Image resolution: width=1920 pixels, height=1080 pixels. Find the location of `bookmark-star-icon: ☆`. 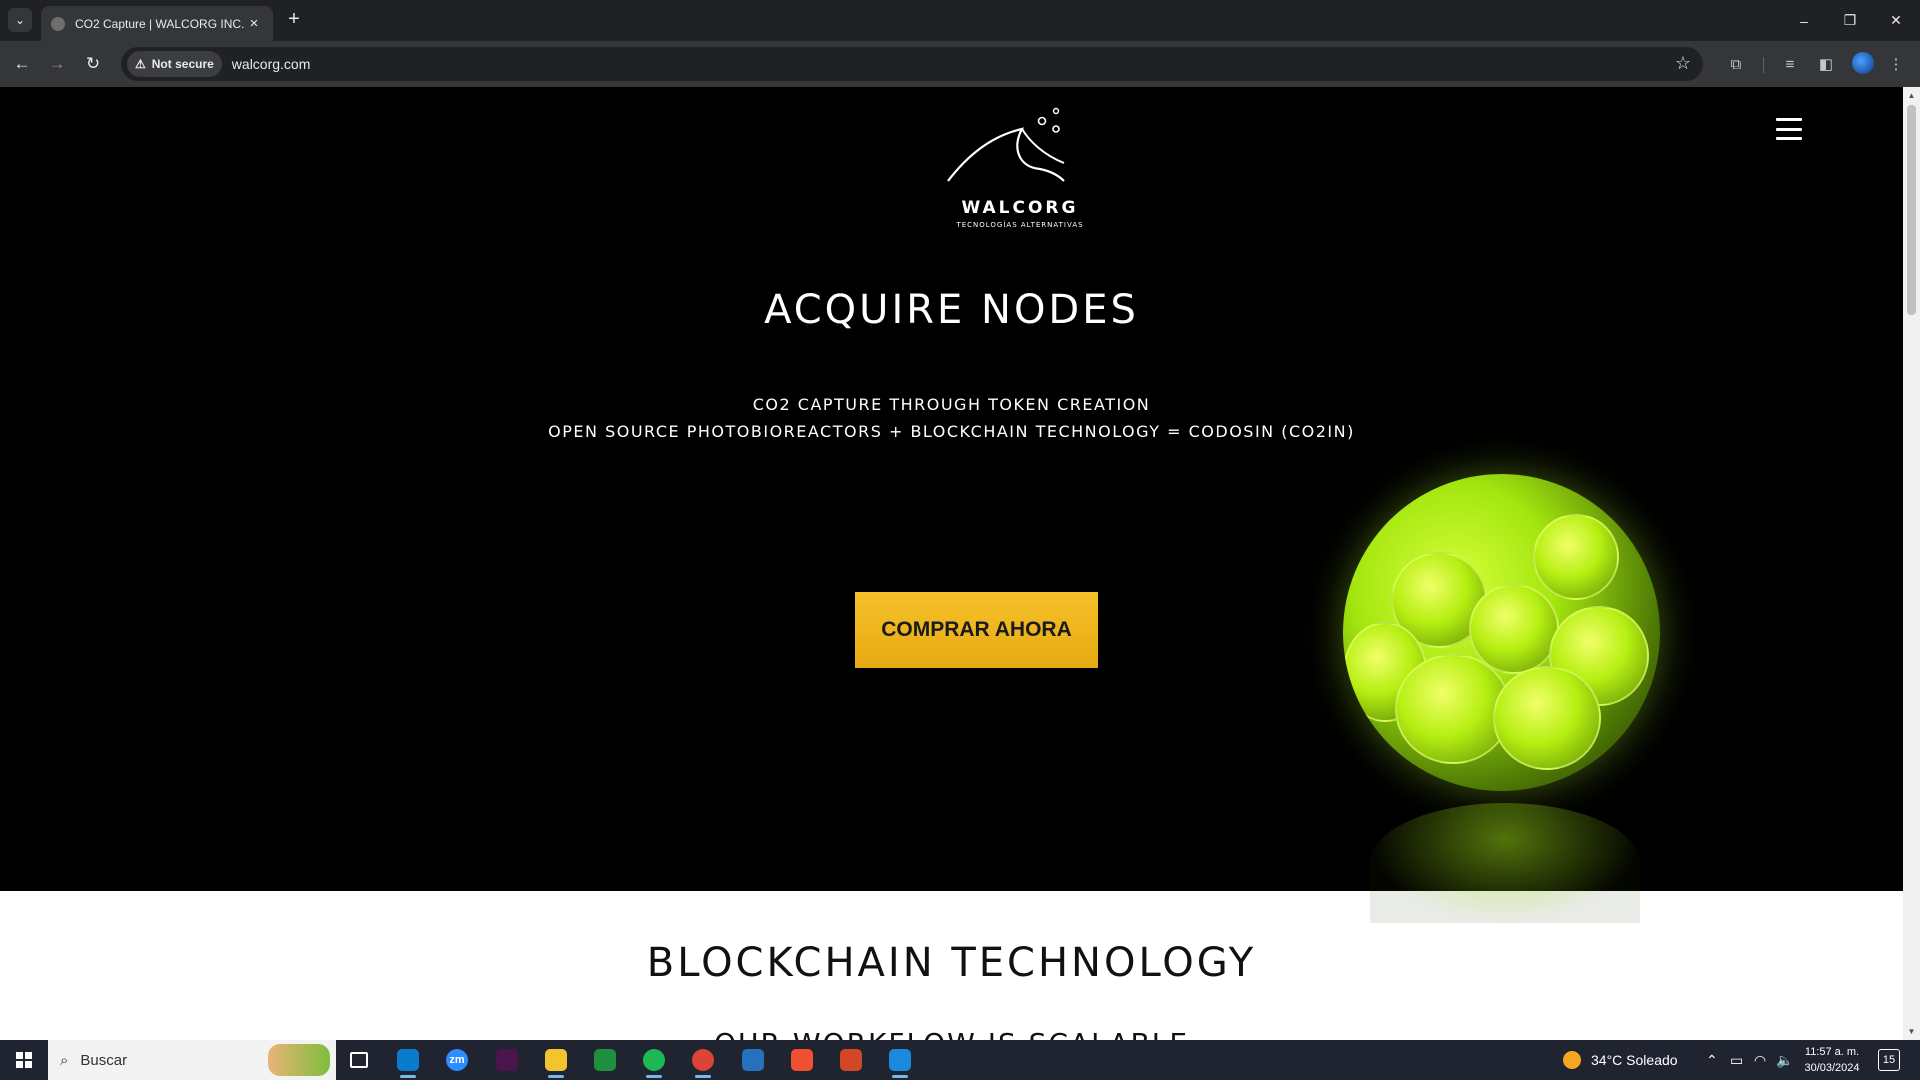

bookmark-star-icon: ☆ is located at coordinates (1683, 63).